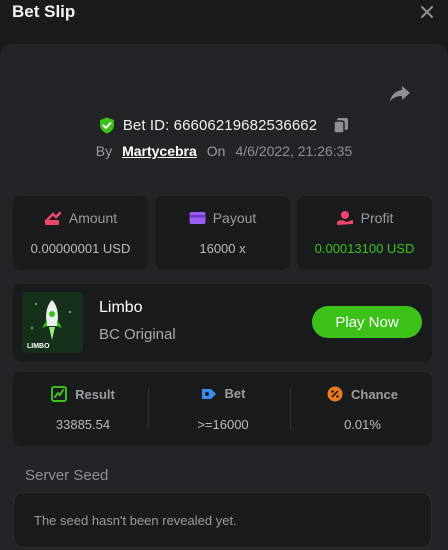 The width and height of the screenshot is (448, 550). I want to click on server-seed-label: Server Seed, so click(67, 475).